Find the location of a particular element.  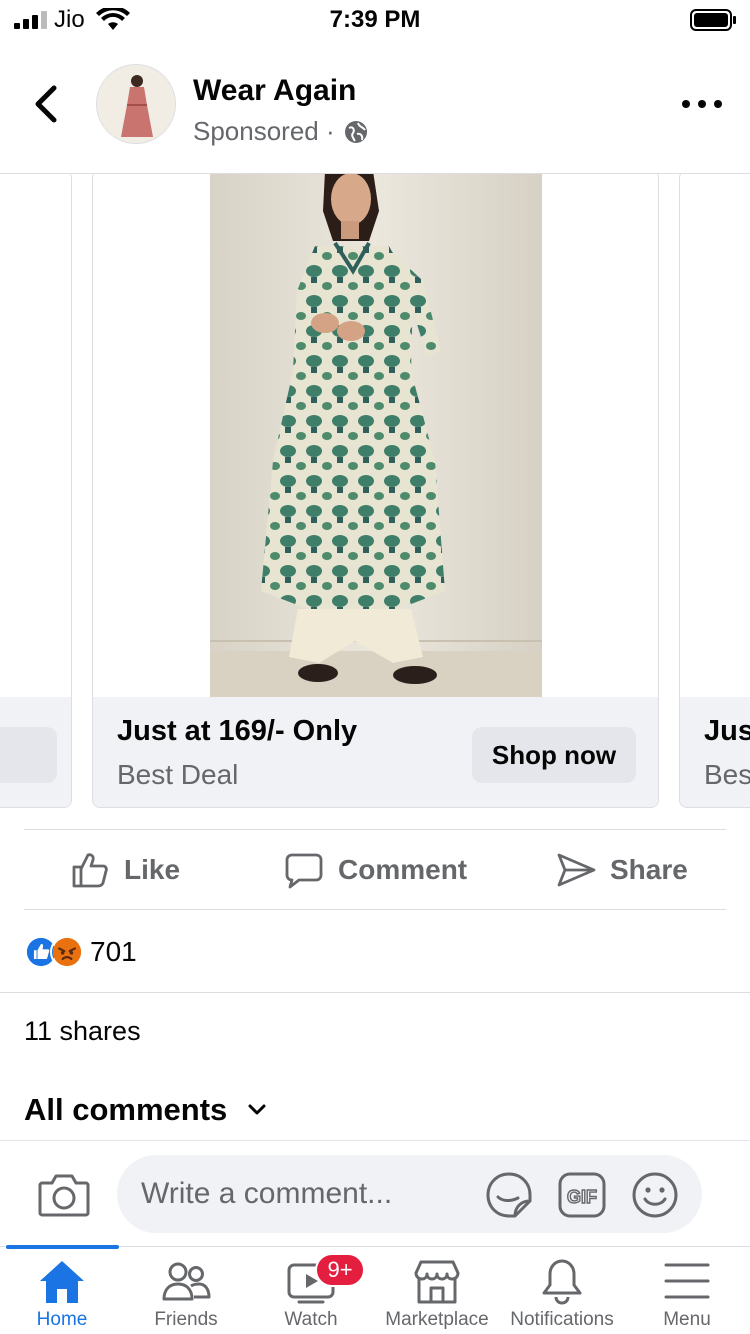

share-button: Share is located at coordinates (622, 870).